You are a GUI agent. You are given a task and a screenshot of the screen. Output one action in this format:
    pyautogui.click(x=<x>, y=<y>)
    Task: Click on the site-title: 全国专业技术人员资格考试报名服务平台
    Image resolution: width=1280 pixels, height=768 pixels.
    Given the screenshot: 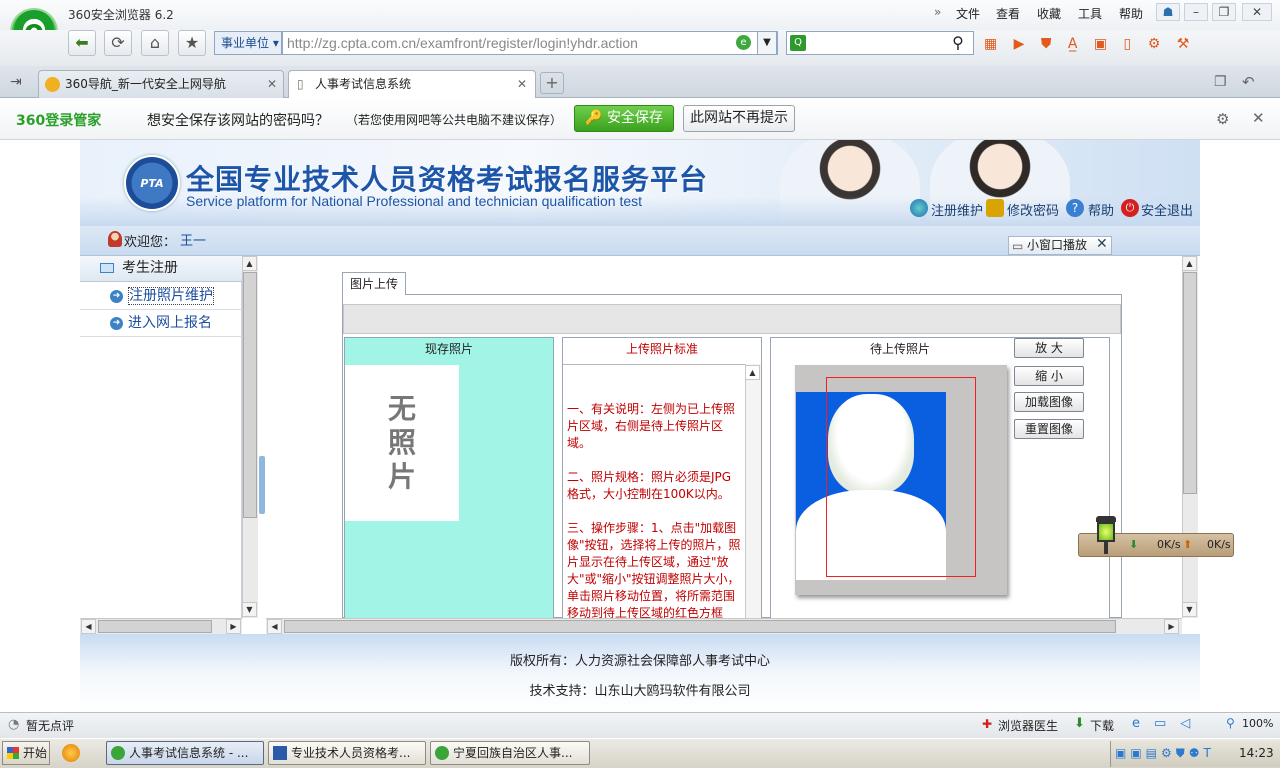 What is the action you would take?
    pyautogui.click(x=447, y=179)
    